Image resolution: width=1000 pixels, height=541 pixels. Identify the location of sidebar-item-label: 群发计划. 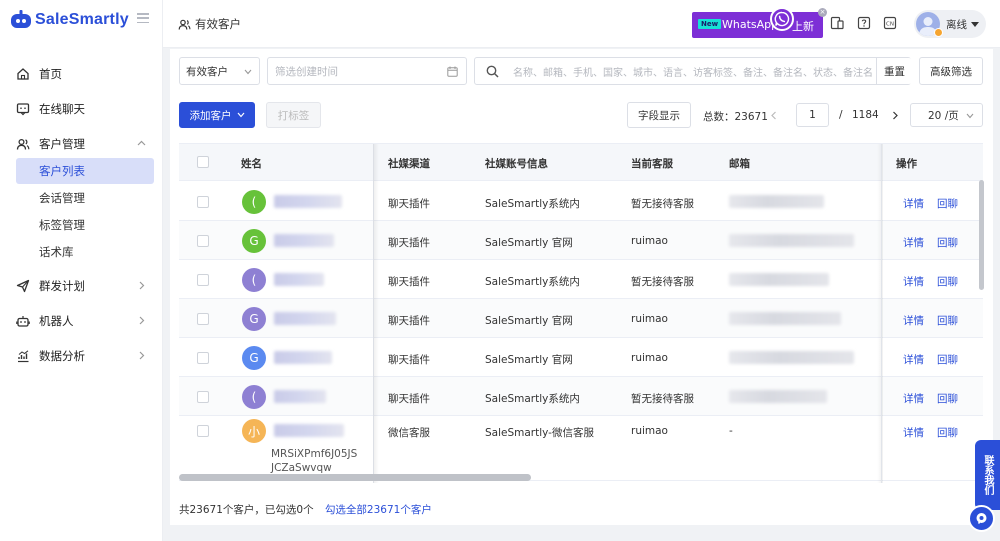
(62, 286).